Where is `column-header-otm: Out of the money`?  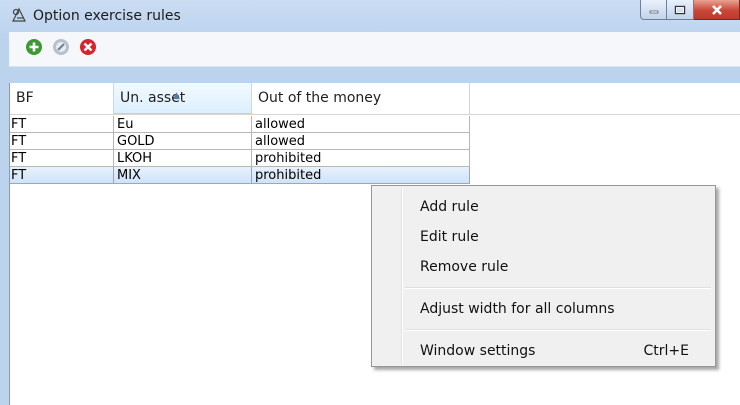 column-header-otm: Out of the money is located at coordinates (361, 98).